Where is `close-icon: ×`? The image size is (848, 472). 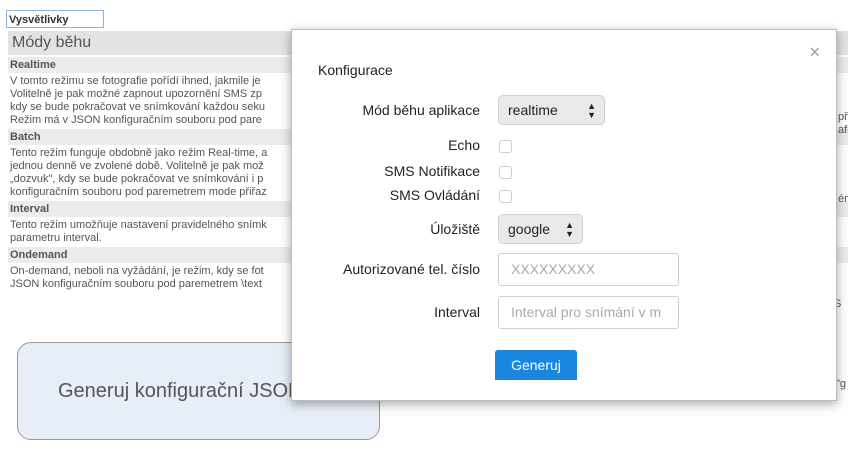 close-icon: × is located at coordinates (814, 52).